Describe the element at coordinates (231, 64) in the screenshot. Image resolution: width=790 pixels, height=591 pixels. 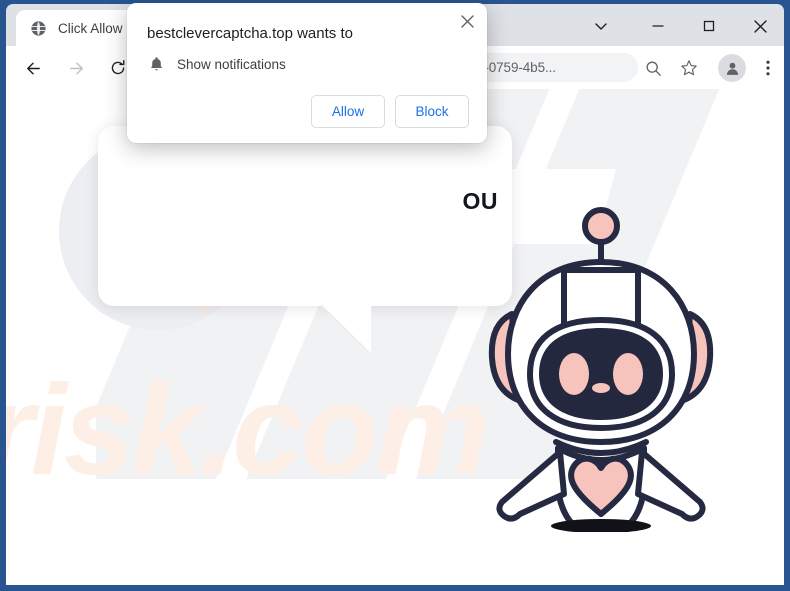
I see `permission-item-label: Show notifications` at that location.